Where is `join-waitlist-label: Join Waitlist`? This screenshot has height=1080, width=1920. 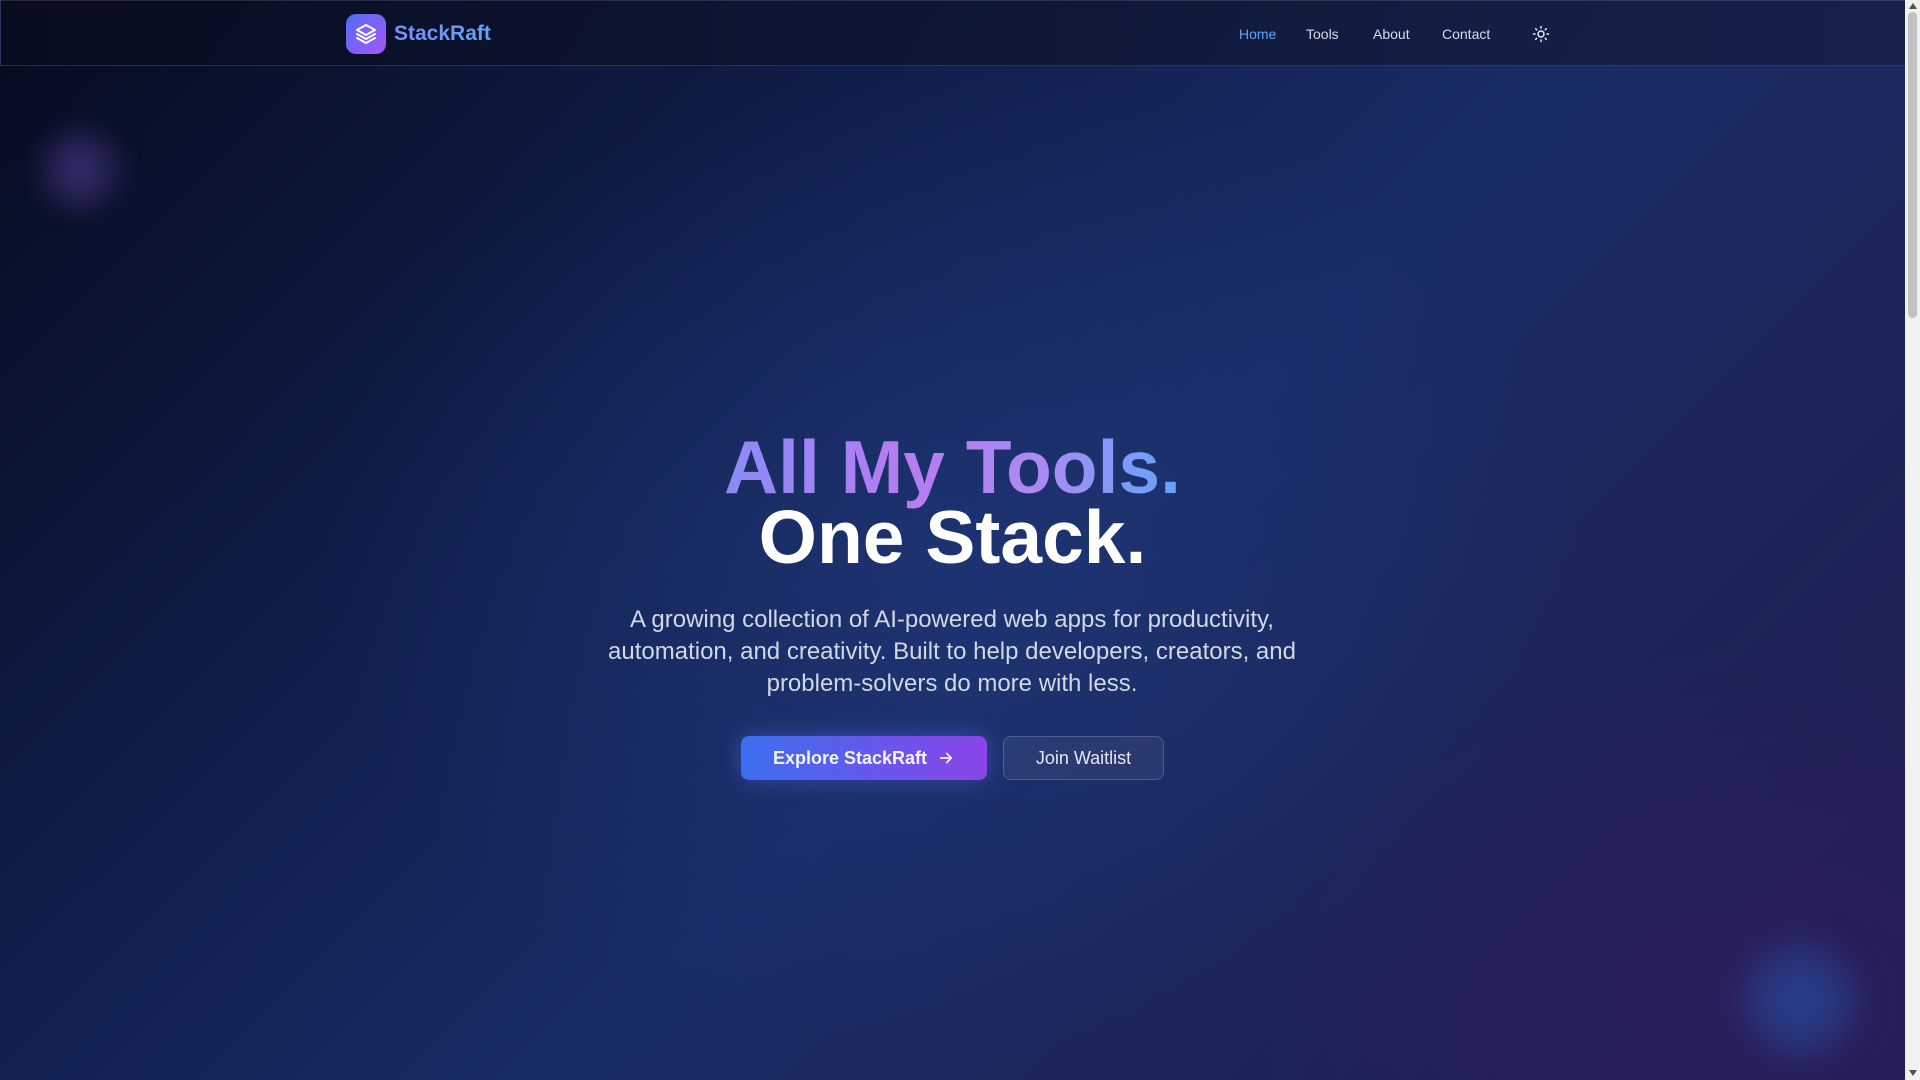 join-waitlist-label: Join Waitlist is located at coordinates (1083, 757).